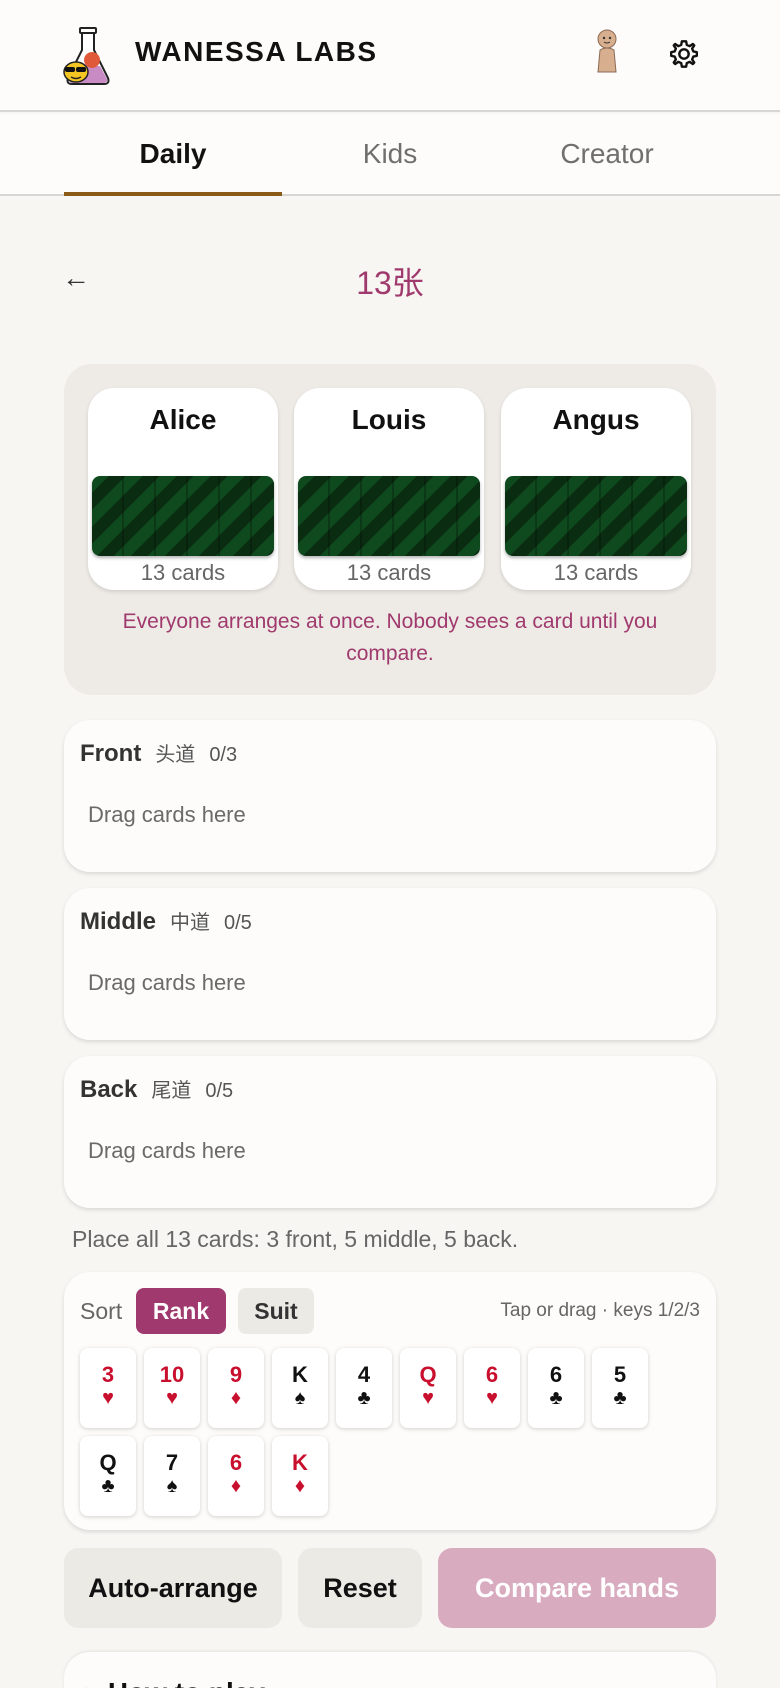 Image resolution: width=780 pixels, height=1688 pixels. I want to click on tab-creator: Creator, so click(607, 154).